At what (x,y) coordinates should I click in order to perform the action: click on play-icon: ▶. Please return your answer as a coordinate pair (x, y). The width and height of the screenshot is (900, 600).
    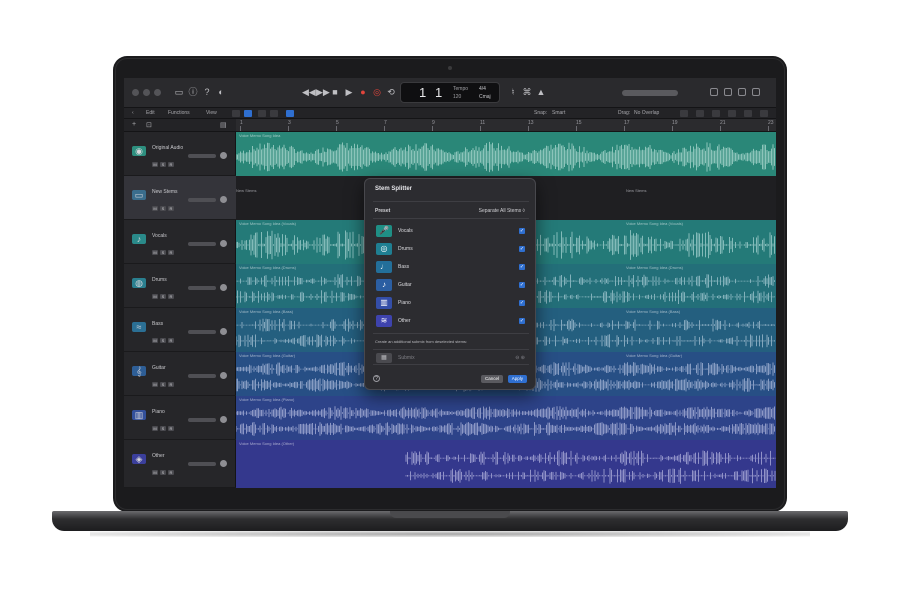
    Looking at the image, I should click on (349, 92).